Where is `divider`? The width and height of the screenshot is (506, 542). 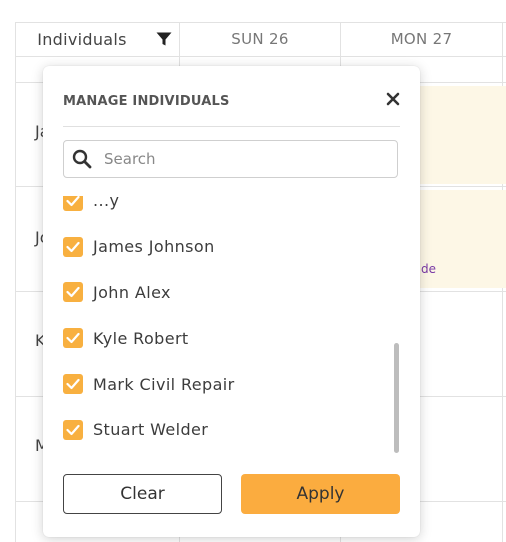
divider is located at coordinates (231, 126).